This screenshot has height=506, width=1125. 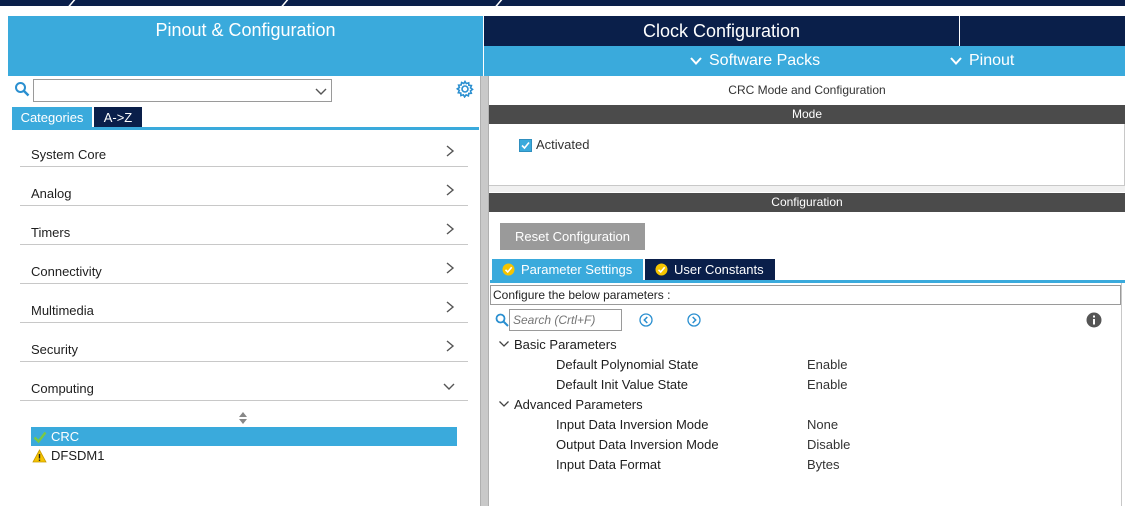 What do you see at coordinates (244, 455) in the screenshot?
I see `list-item-dfsdm1: DFSDM1` at bounding box center [244, 455].